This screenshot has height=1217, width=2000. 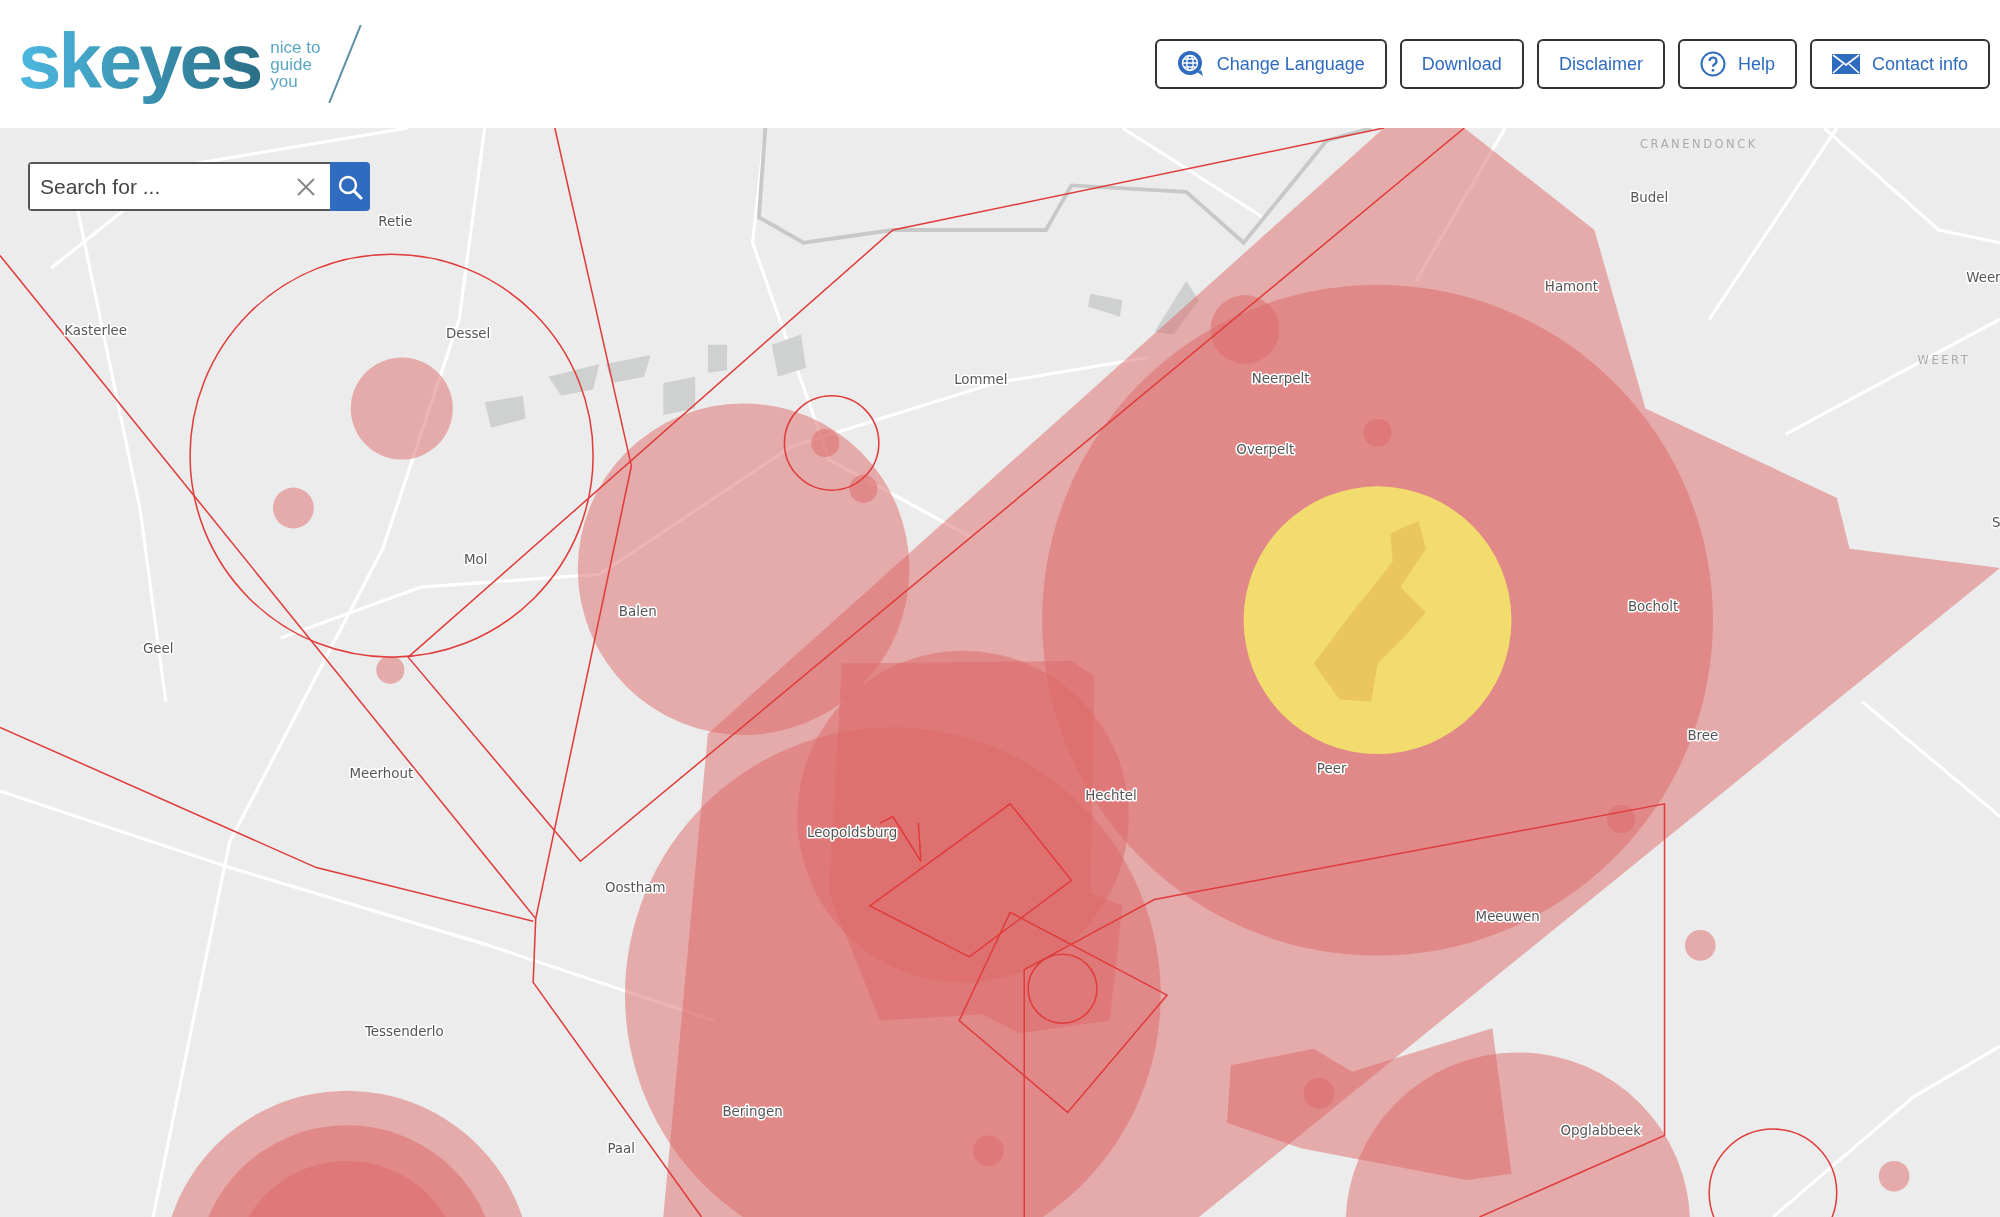 I want to click on place-label: Bree, so click(x=1703, y=736).